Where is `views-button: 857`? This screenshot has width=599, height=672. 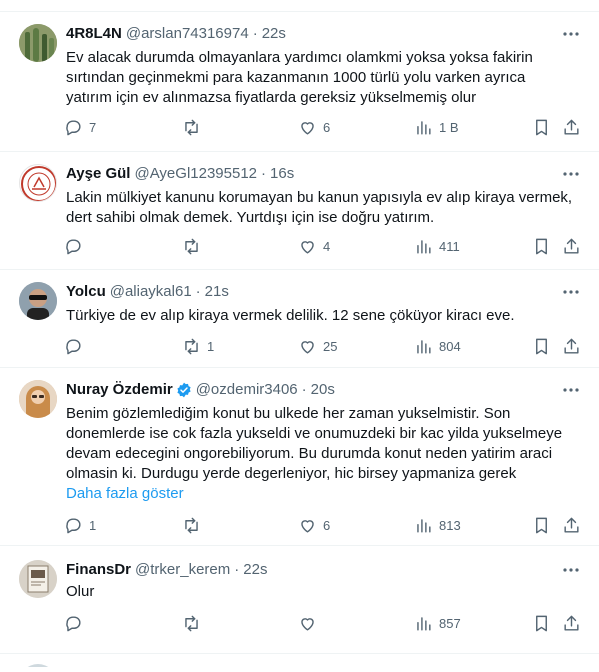 views-button: 857 is located at coordinates (437, 623).